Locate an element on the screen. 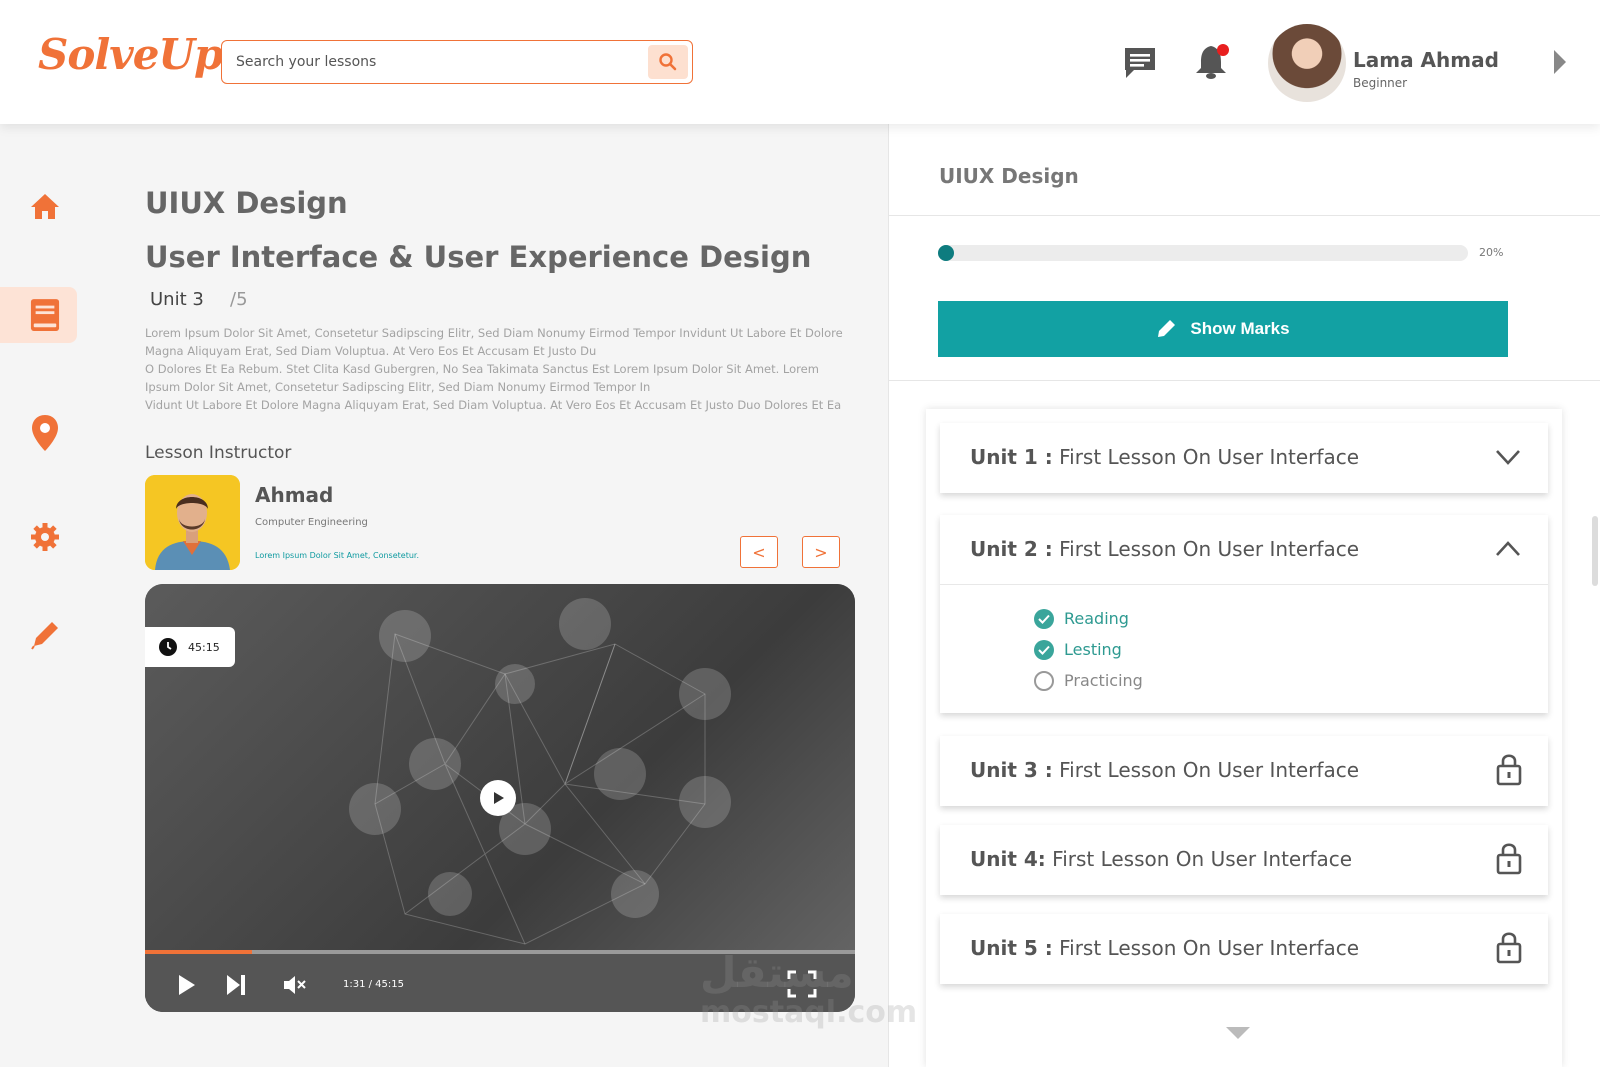 This screenshot has height=1067, width=1600. unit-item-locked: Unit 3 : First Lesson On User Interface is located at coordinates (1244, 771).